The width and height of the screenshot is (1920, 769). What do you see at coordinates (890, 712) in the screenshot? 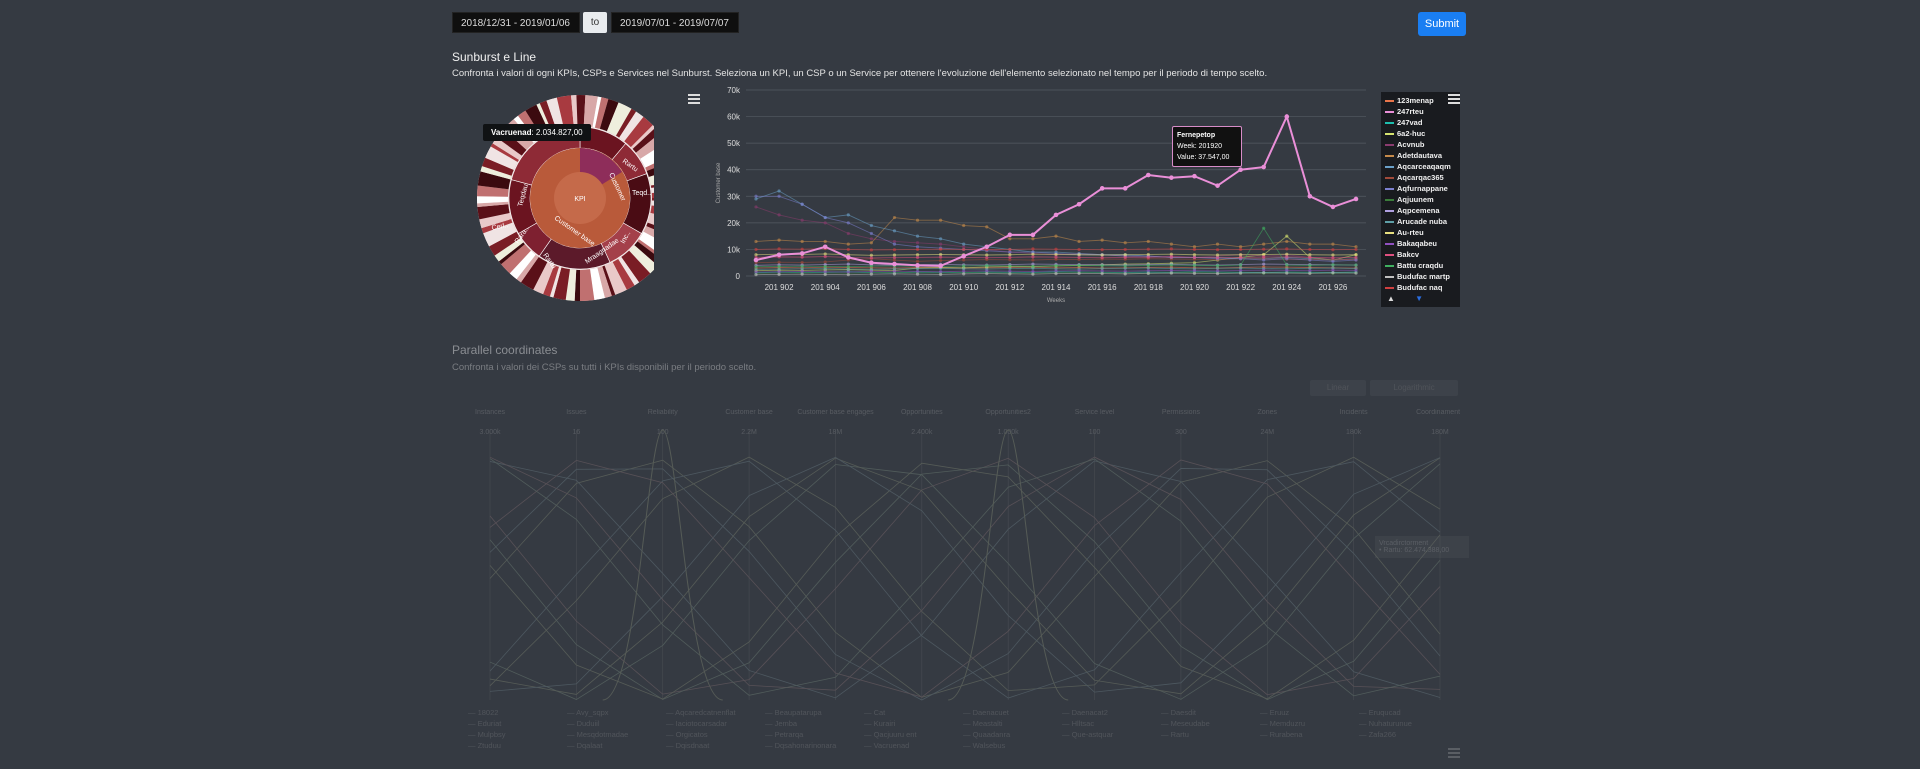
I see `parallel-legend-item: — Cat` at bounding box center [890, 712].